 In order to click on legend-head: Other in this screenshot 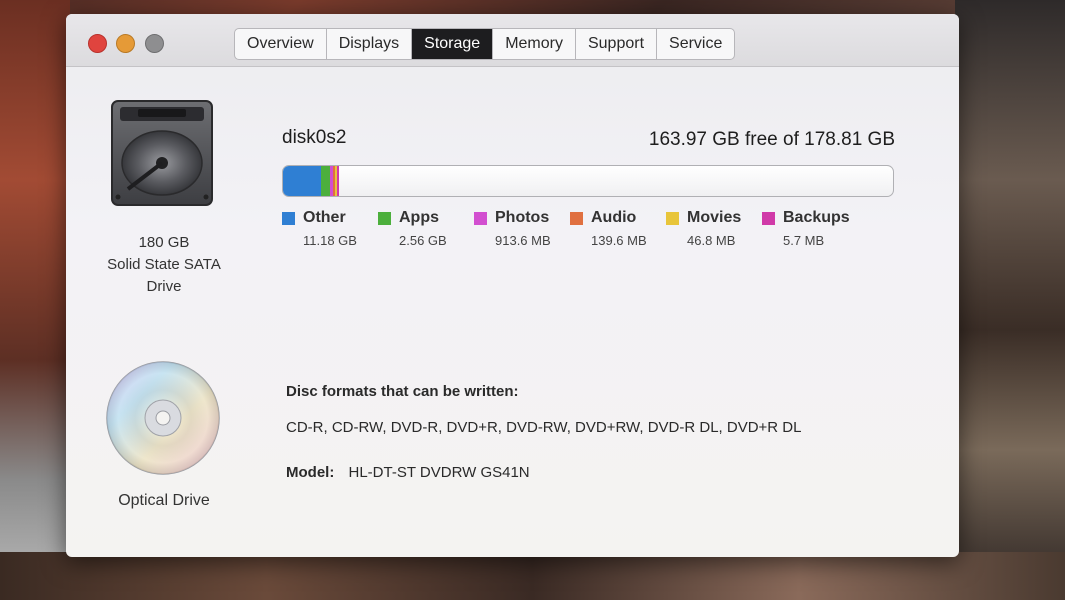, I will do `click(330, 218)`.